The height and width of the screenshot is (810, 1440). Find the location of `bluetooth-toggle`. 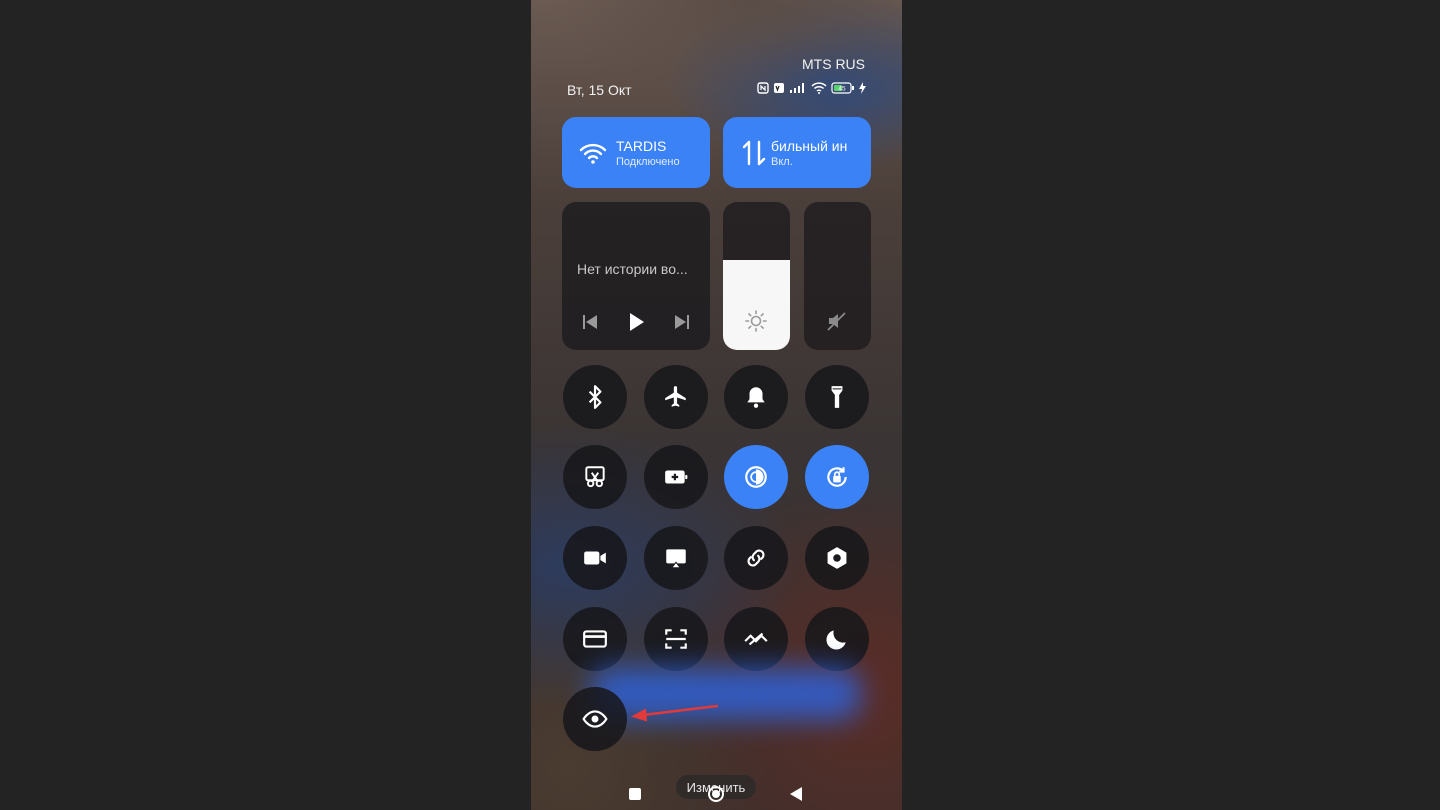

bluetooth-toggle is located at coordinates (595, 397).